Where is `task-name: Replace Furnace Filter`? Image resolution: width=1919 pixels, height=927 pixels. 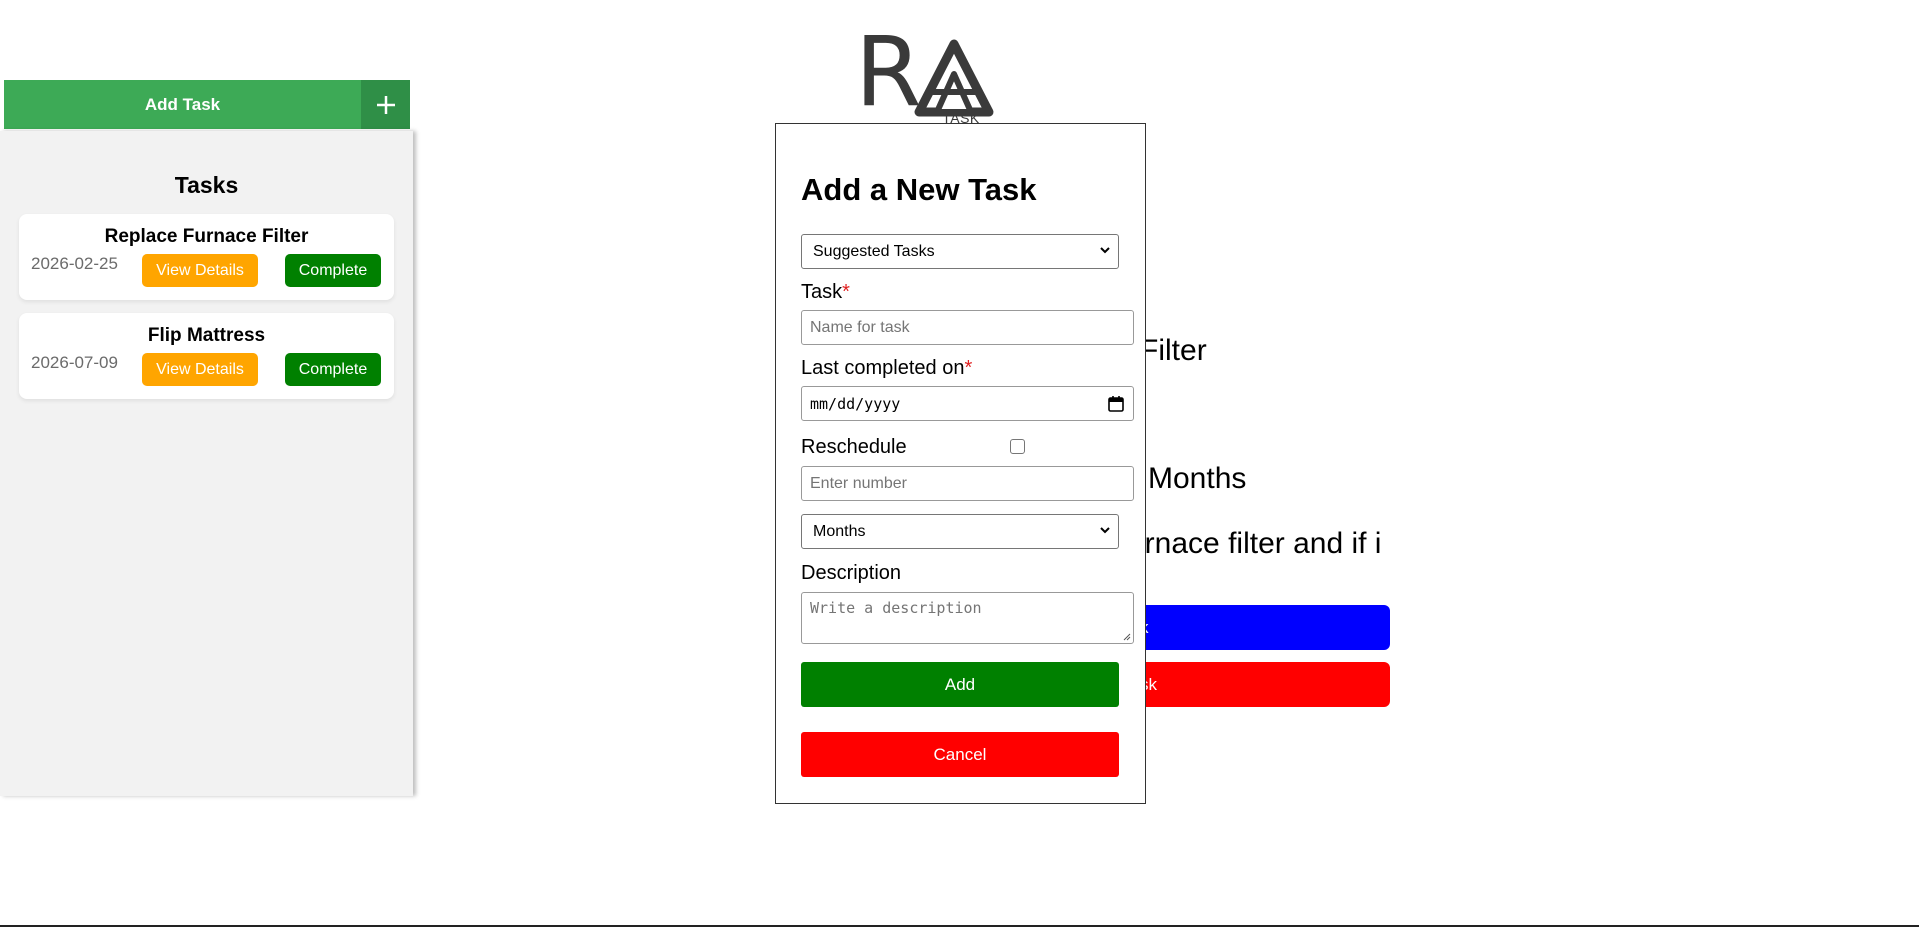
task-name: Replace Furnace Filter is located at coordinates (206, 236).